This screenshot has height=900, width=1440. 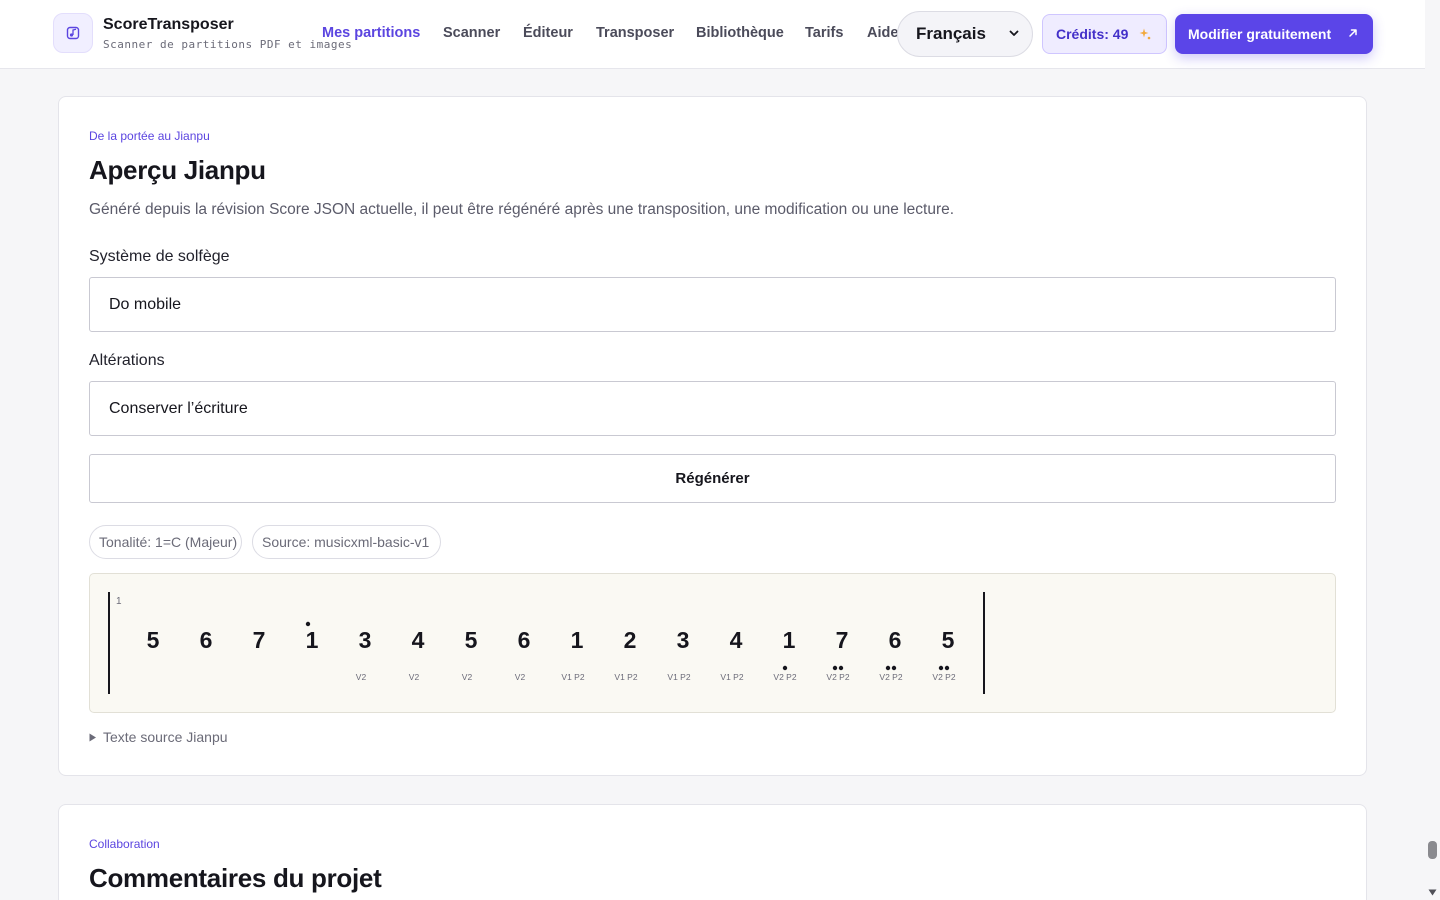 I want to click on regenerate-label: Régénérer, so click(x=712, y=478).